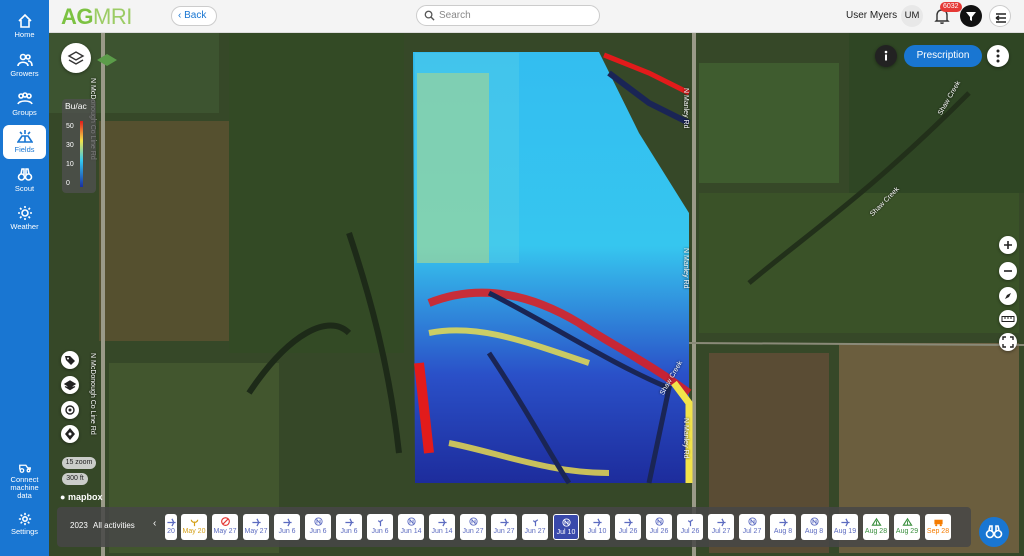 The height and width of the screenshot is (556, 1024). I want to click on home-icon, so click(24, 20).